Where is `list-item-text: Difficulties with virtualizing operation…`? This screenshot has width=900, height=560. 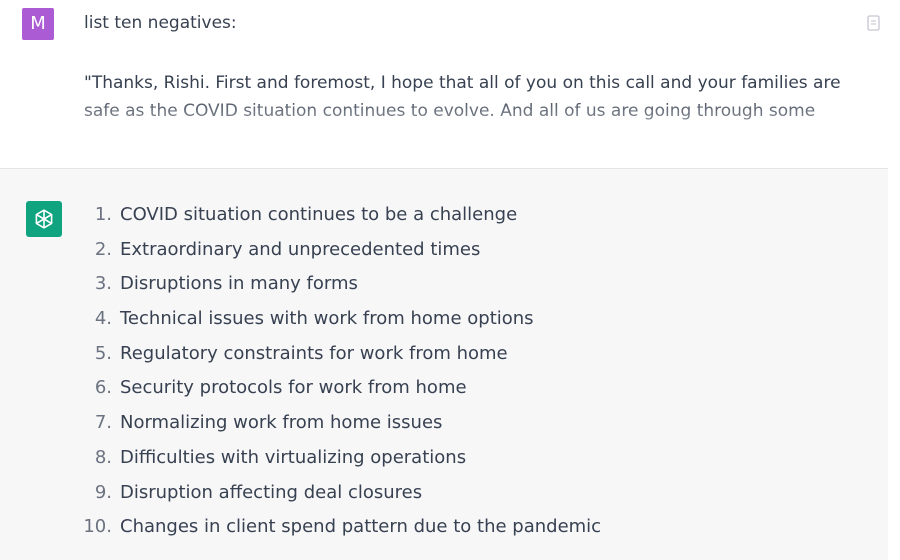 list-item-text: Difficulties with virtualizing operation… is located at coordinates (293, 457).